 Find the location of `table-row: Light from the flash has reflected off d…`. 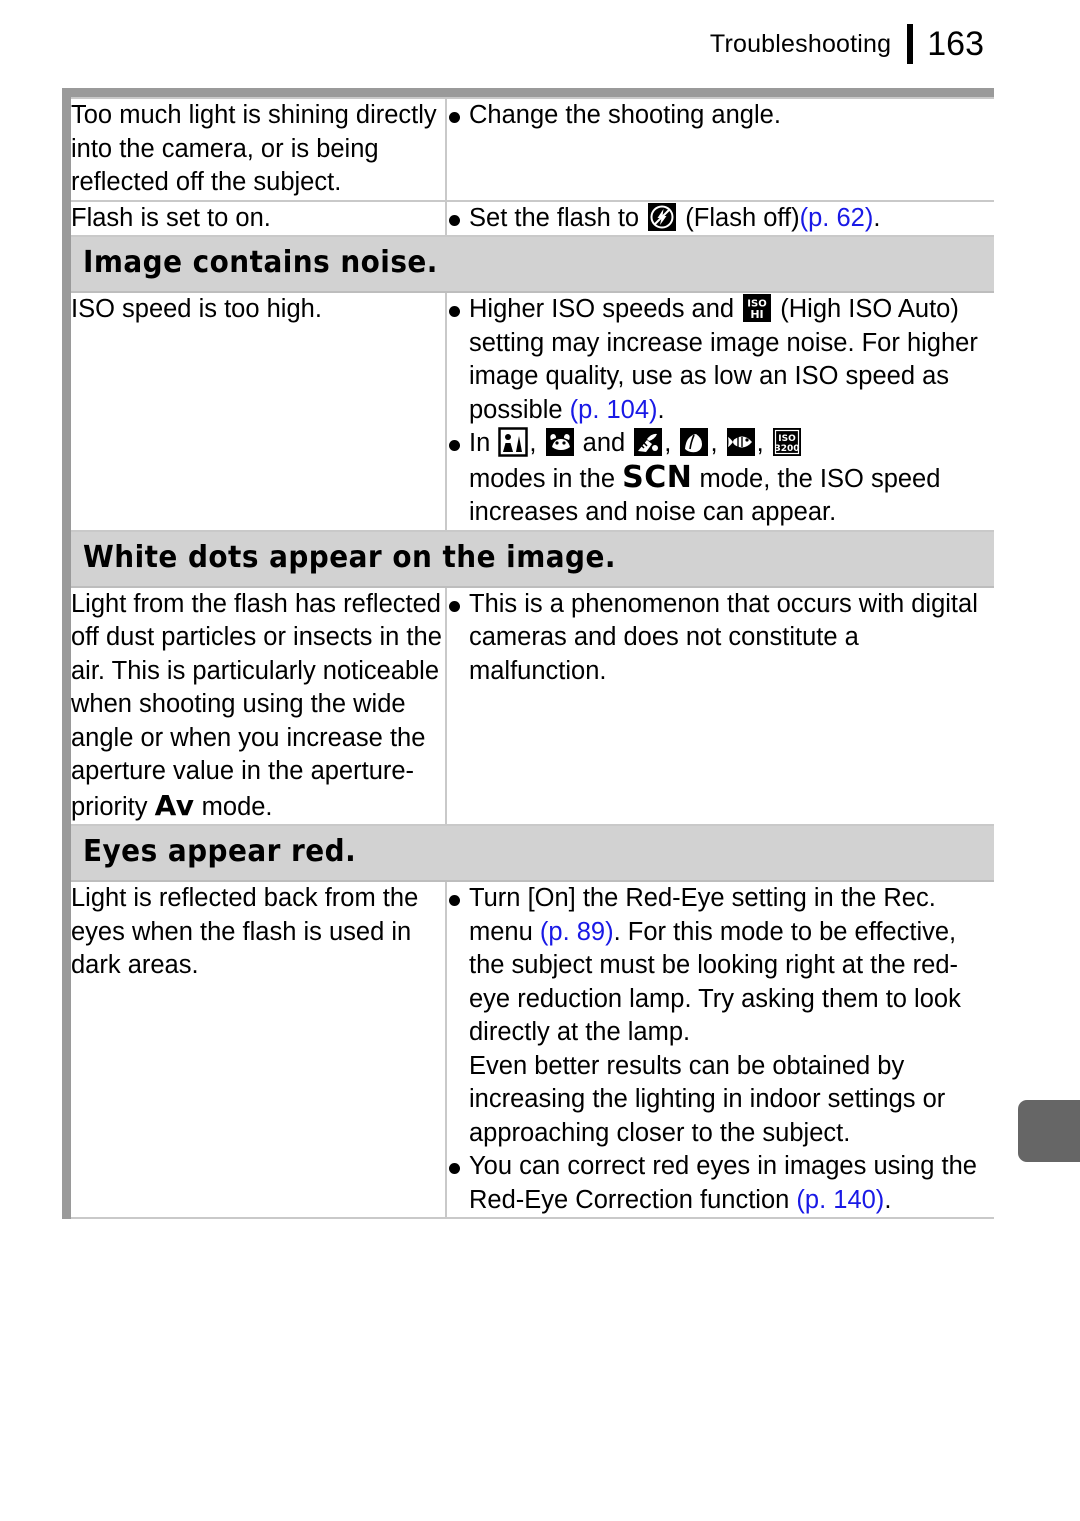

table-row: Light from the flash has reflected off d… is located at coordinates (532, 705).